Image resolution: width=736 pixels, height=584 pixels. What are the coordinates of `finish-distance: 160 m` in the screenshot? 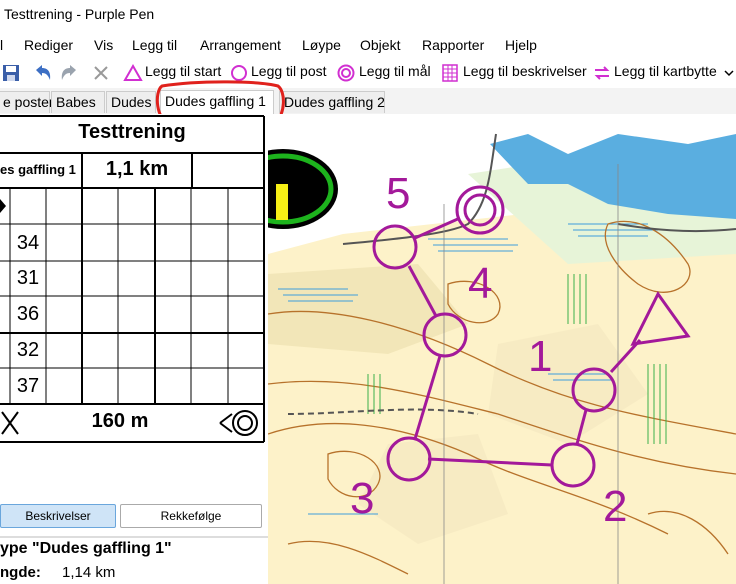 It's located at (120, 421).